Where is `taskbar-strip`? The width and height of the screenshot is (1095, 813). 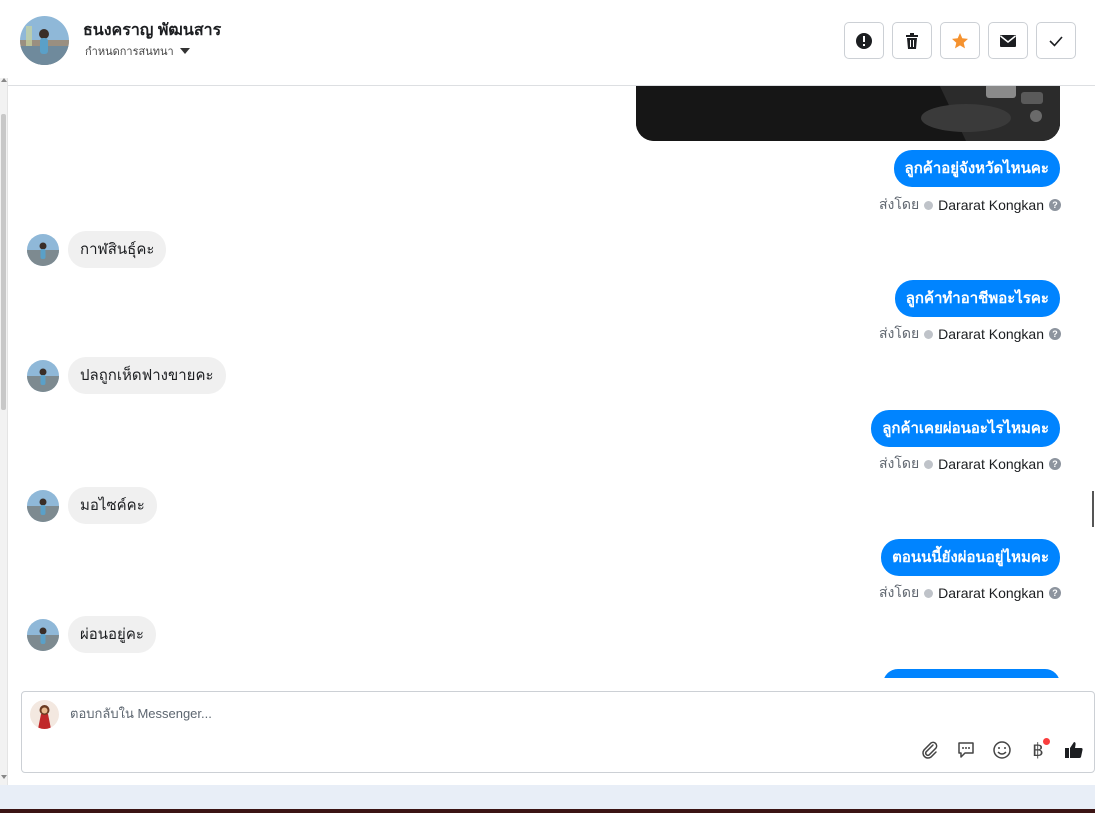 taskbar-strip is located at coordinates (547, 797).